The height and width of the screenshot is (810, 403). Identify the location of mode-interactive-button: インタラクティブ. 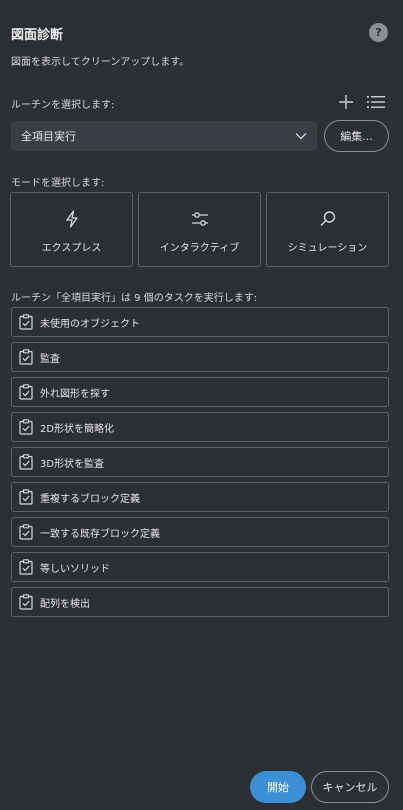
(199, 229).